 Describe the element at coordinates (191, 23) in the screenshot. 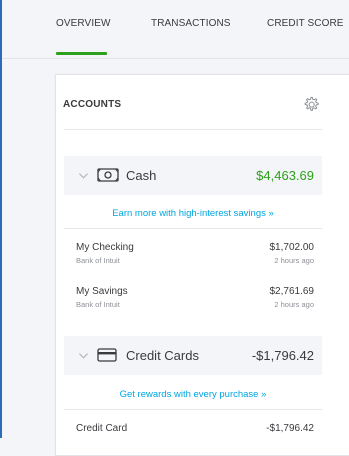

I see `tab-transactions: TRANSACTIONS` at that location.